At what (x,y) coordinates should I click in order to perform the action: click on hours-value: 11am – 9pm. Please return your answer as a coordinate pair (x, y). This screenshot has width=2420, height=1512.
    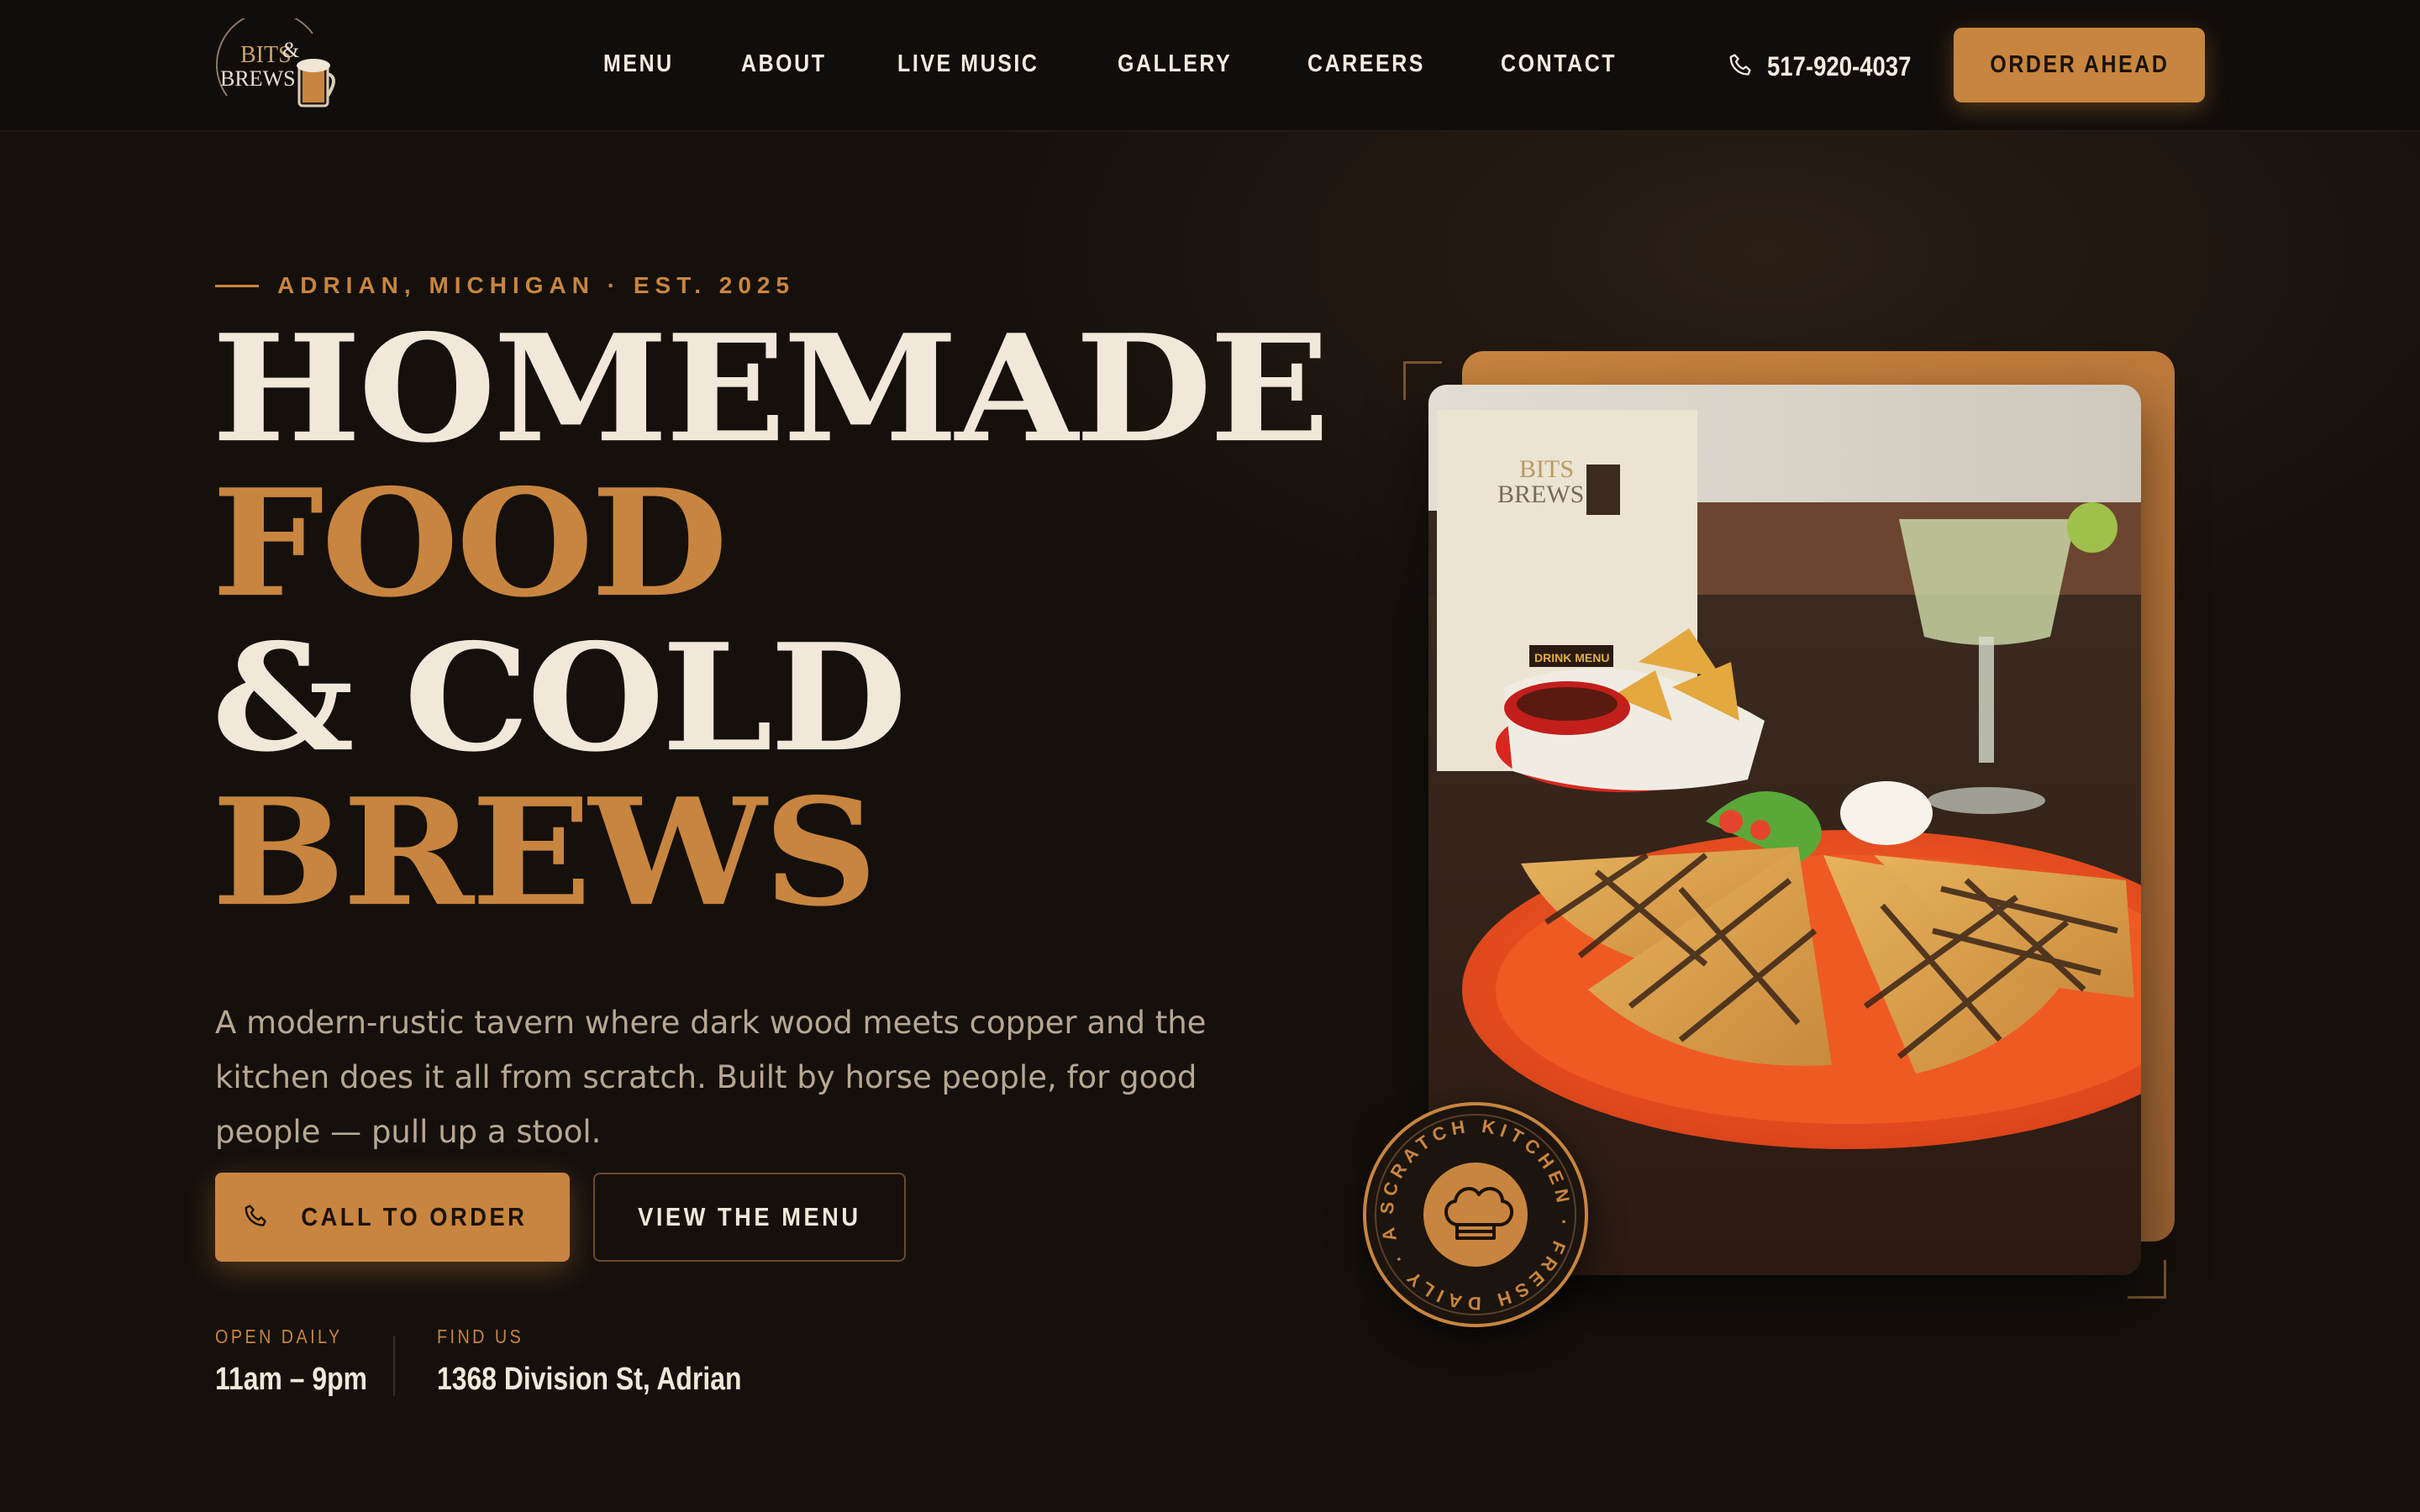
    Looking at the image, I should click on (291, 1379).